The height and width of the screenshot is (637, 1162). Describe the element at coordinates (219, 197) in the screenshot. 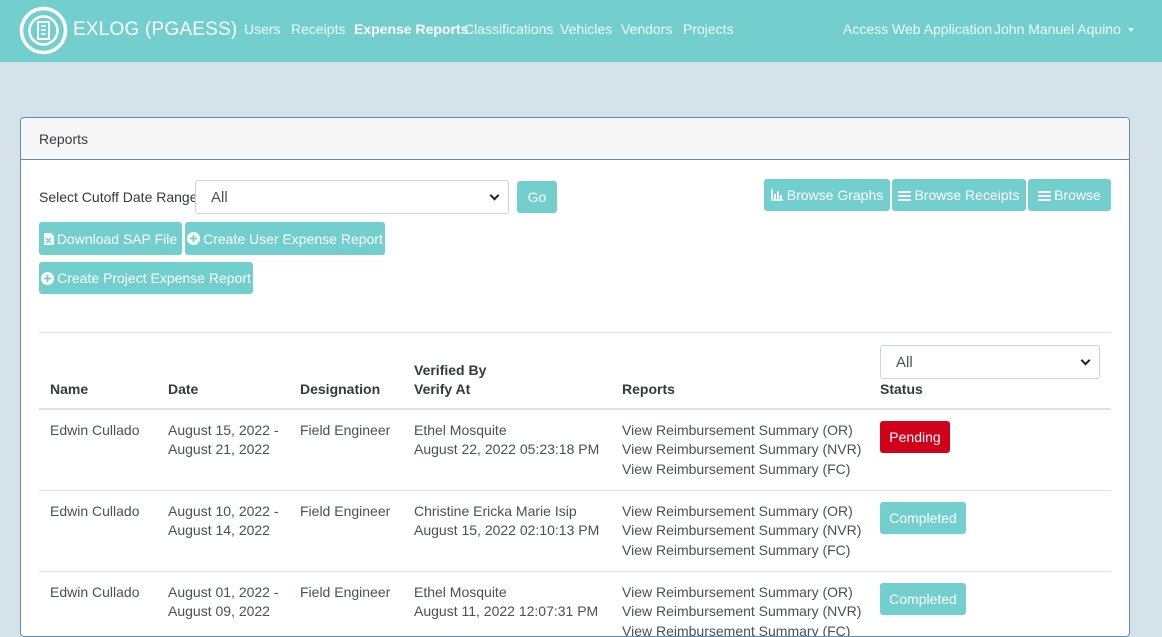

I see `cutoff-date-value: All` at that location.